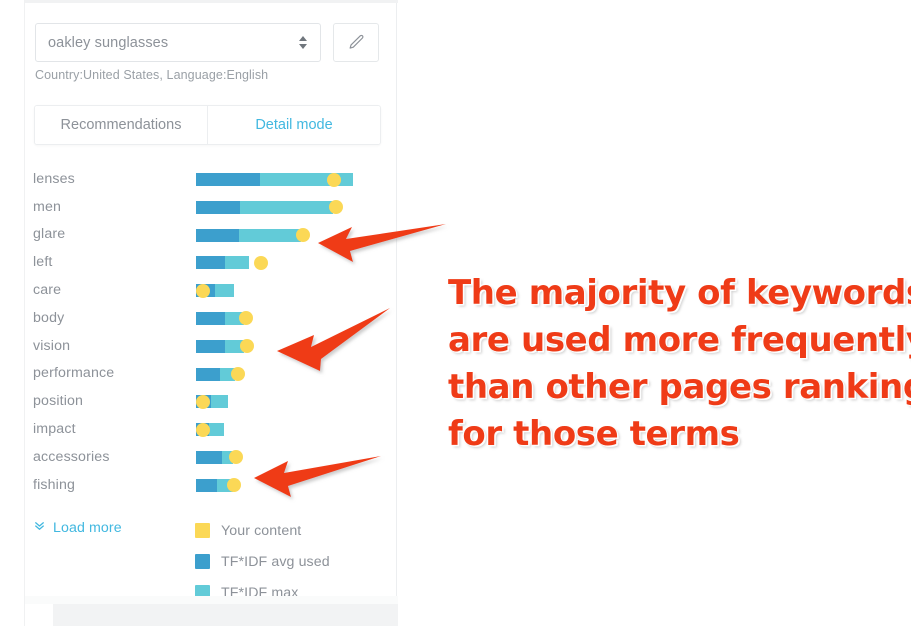 This screenshot has height=626, width=911. What do you see at coordinates (54, 178) in the screenshot?
I see `chart-row-label: lenses` at bounding box center [54, 178].